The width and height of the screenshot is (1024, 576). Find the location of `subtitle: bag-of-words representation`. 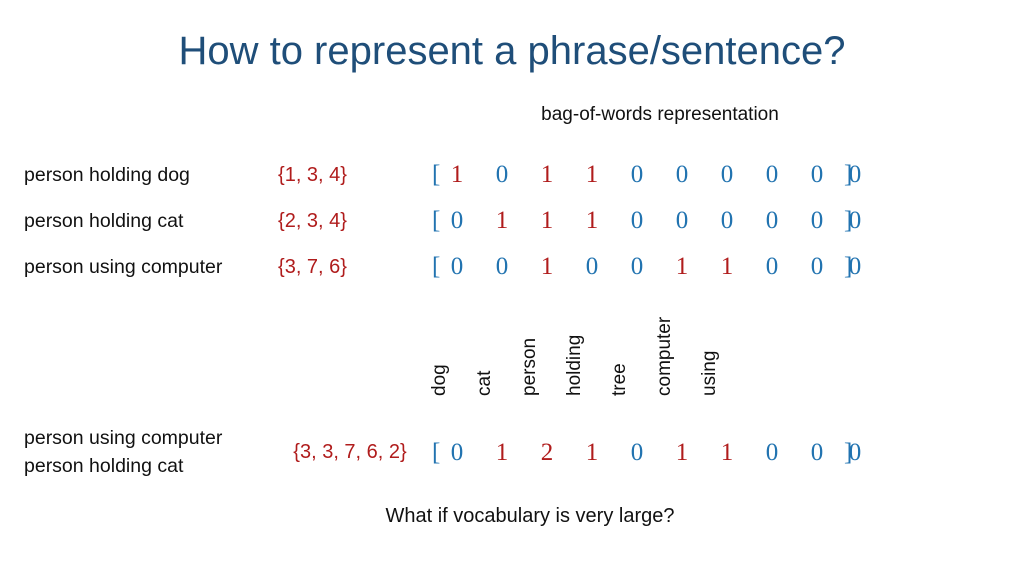

subtitle: bag-of-words representation is located at coordinates (512, 115).